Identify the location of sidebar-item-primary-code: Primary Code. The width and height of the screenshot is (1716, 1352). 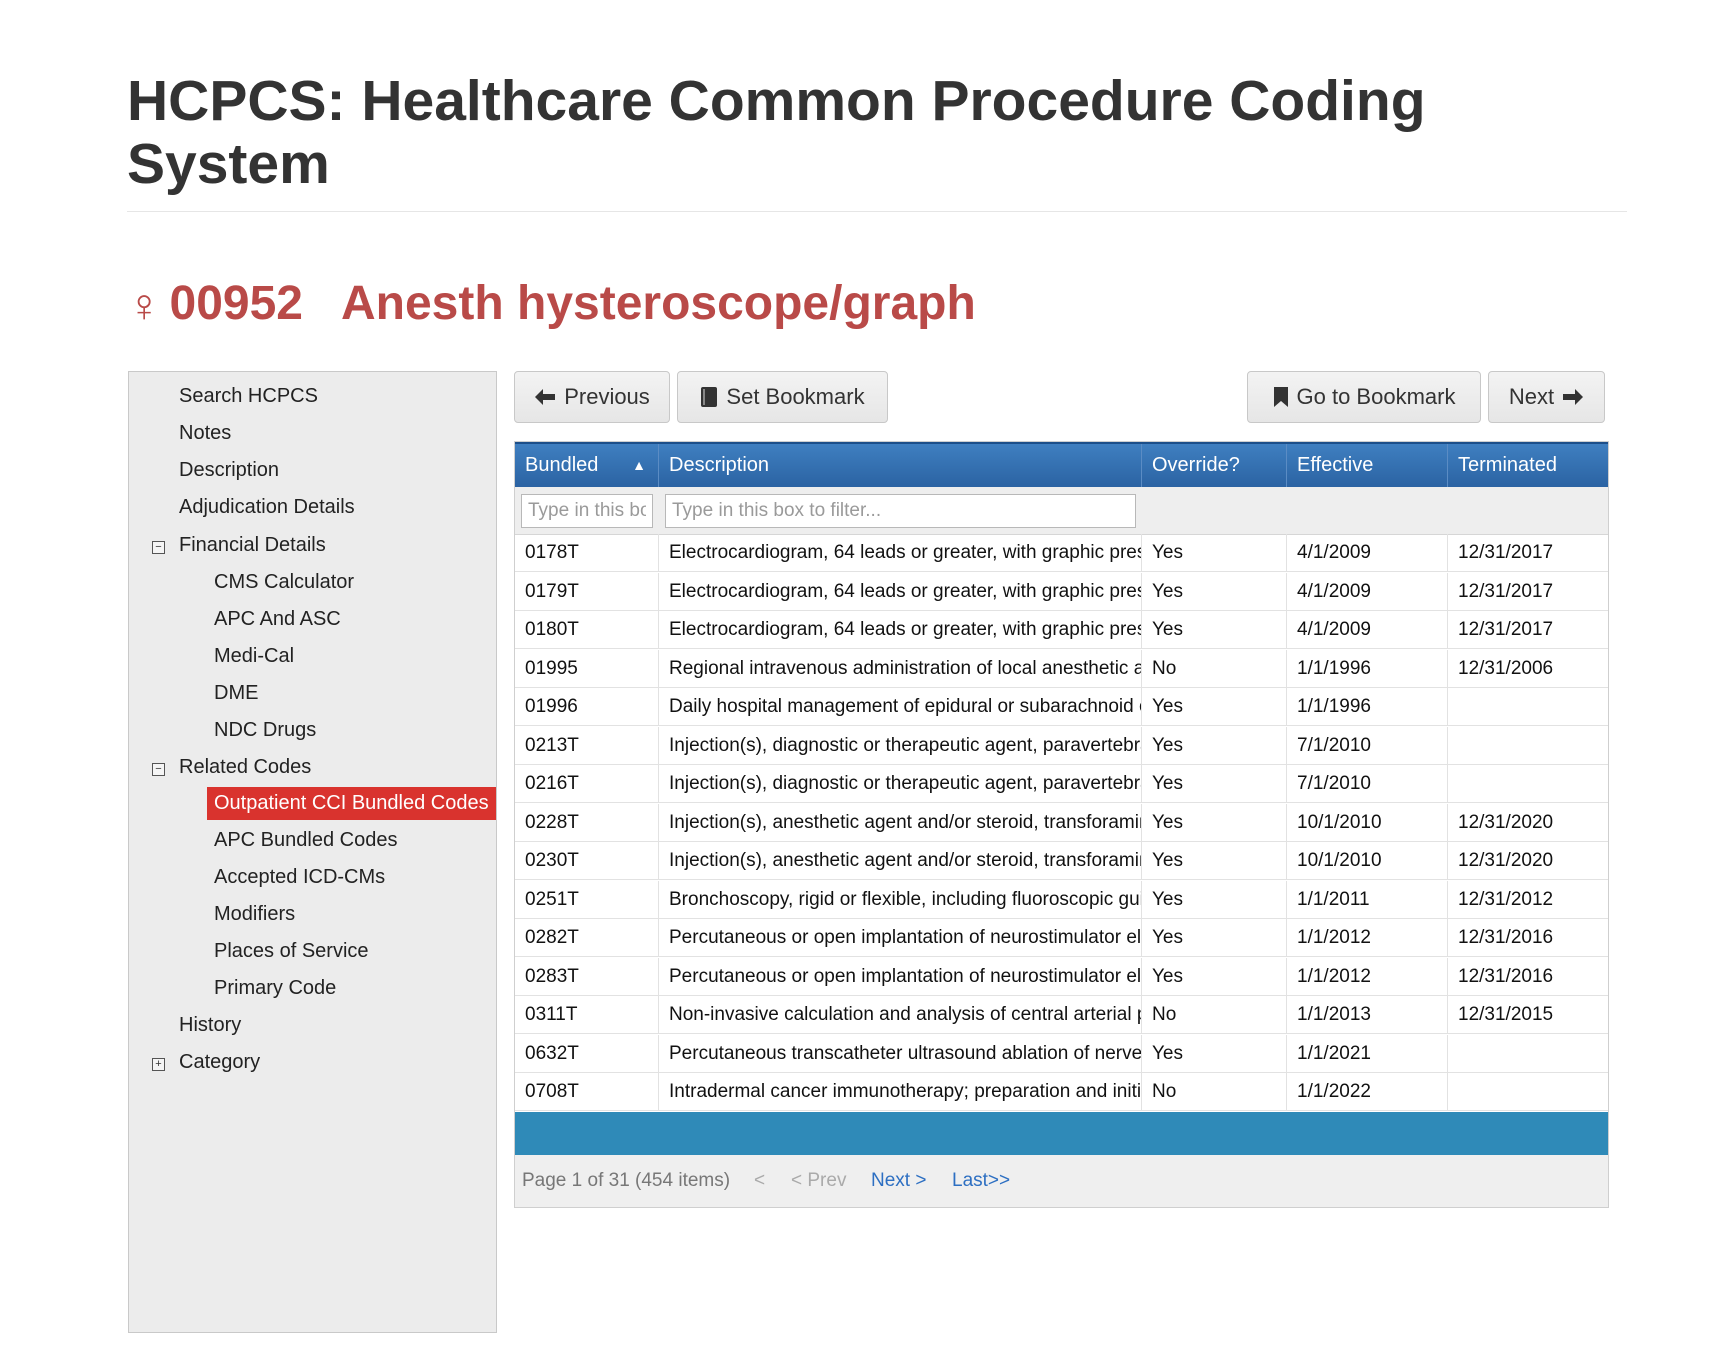
(275, 988).